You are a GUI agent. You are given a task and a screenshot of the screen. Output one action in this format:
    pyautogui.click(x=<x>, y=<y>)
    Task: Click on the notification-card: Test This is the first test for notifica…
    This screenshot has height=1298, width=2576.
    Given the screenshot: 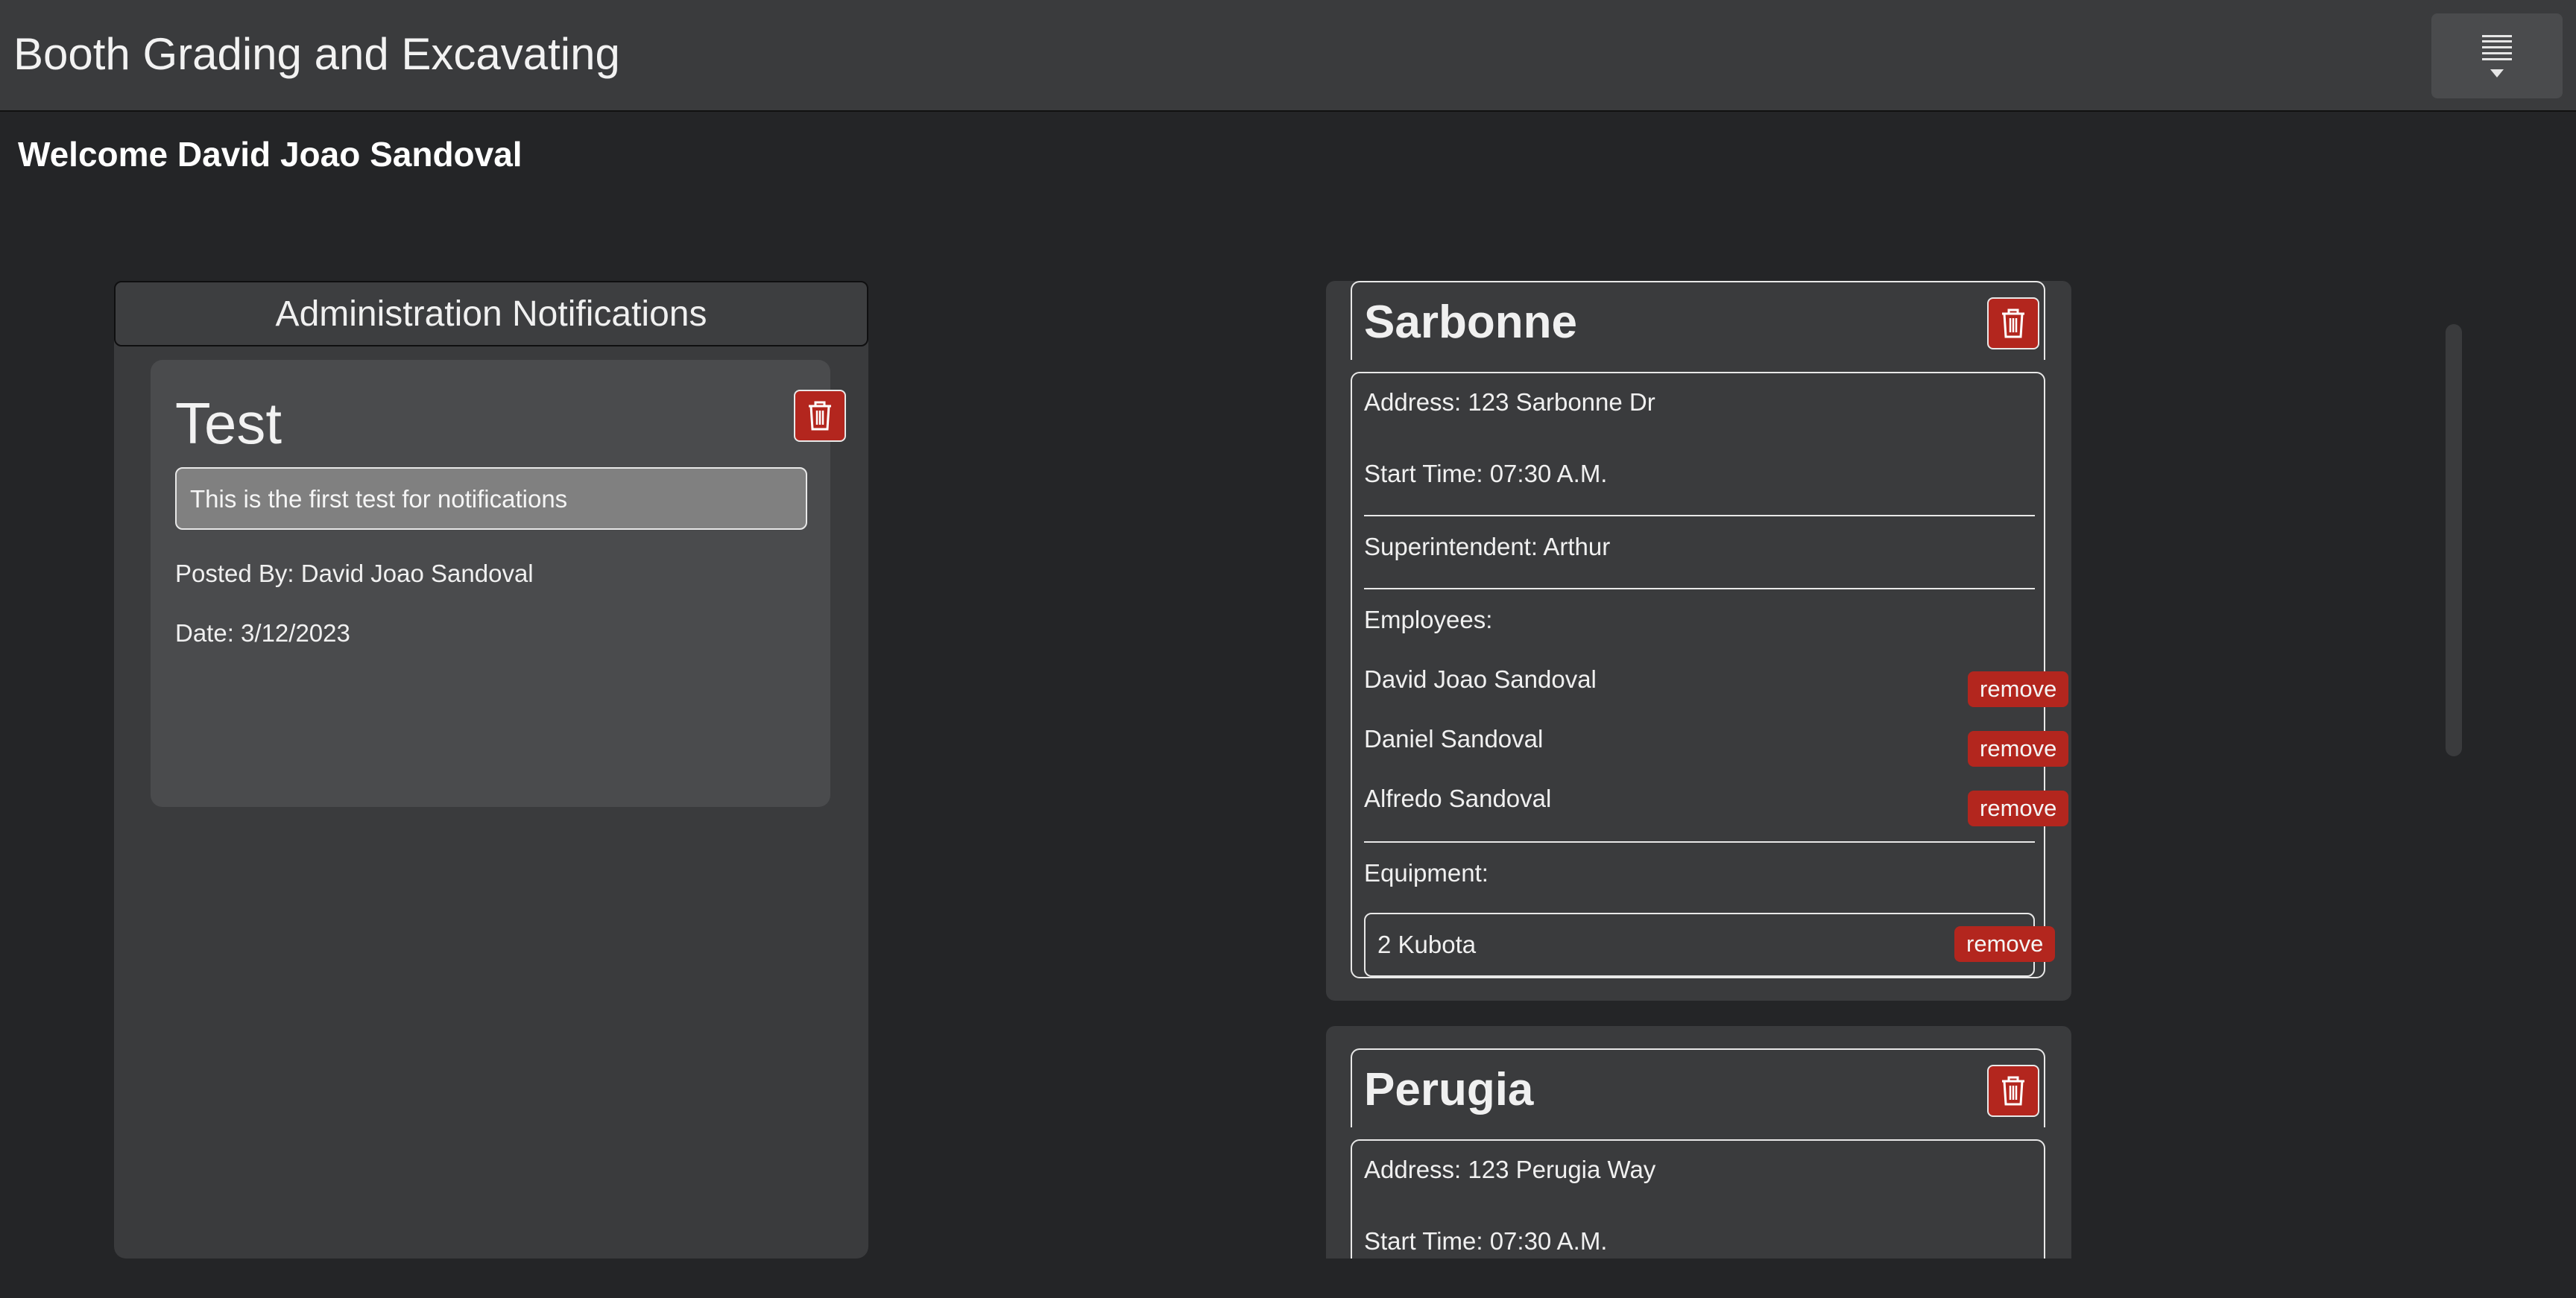 What is the action you would take?
    pyautogui.click(x=499, y=583)
    